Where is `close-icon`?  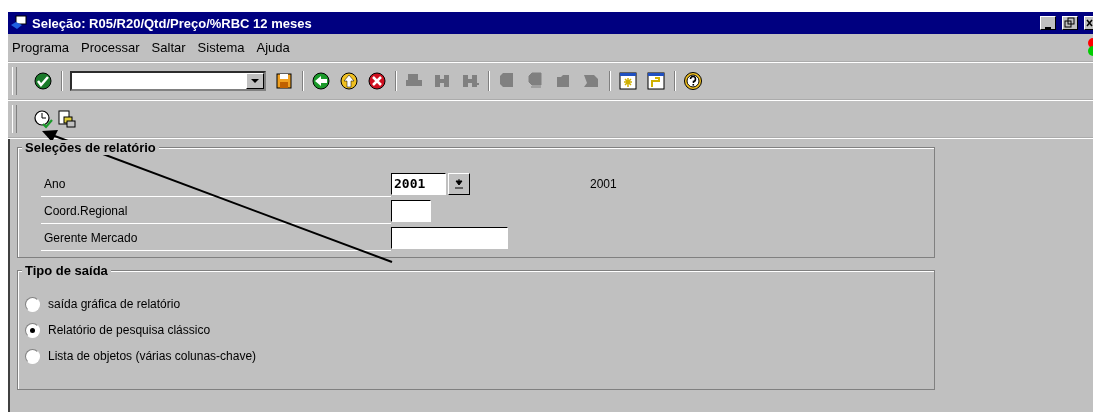 close-icon is located at coordinates (1089, 23).